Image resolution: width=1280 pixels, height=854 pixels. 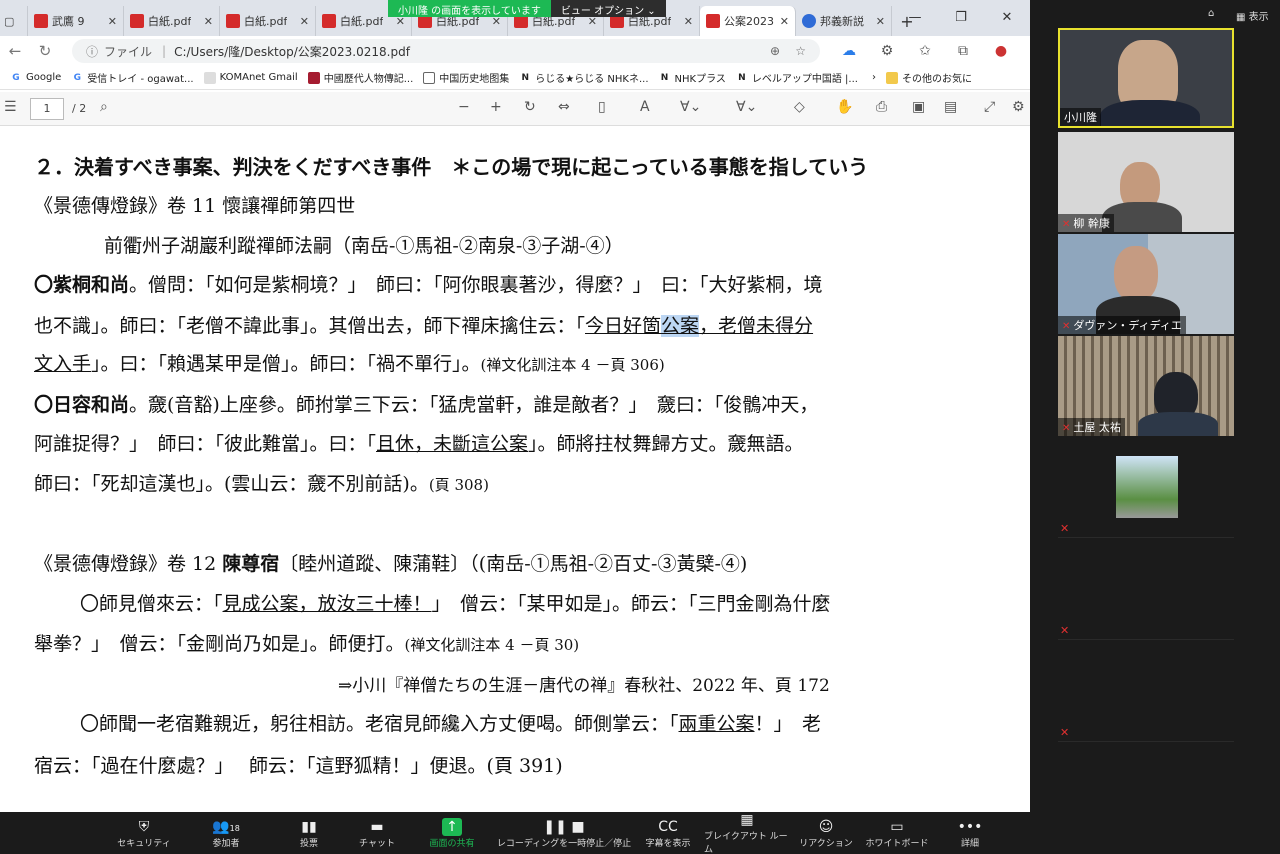 What do you see at coordinates (746, 107) in the screenshot?
I see `highlight-icon: ∀⌄` at bounding box center [746, 107].